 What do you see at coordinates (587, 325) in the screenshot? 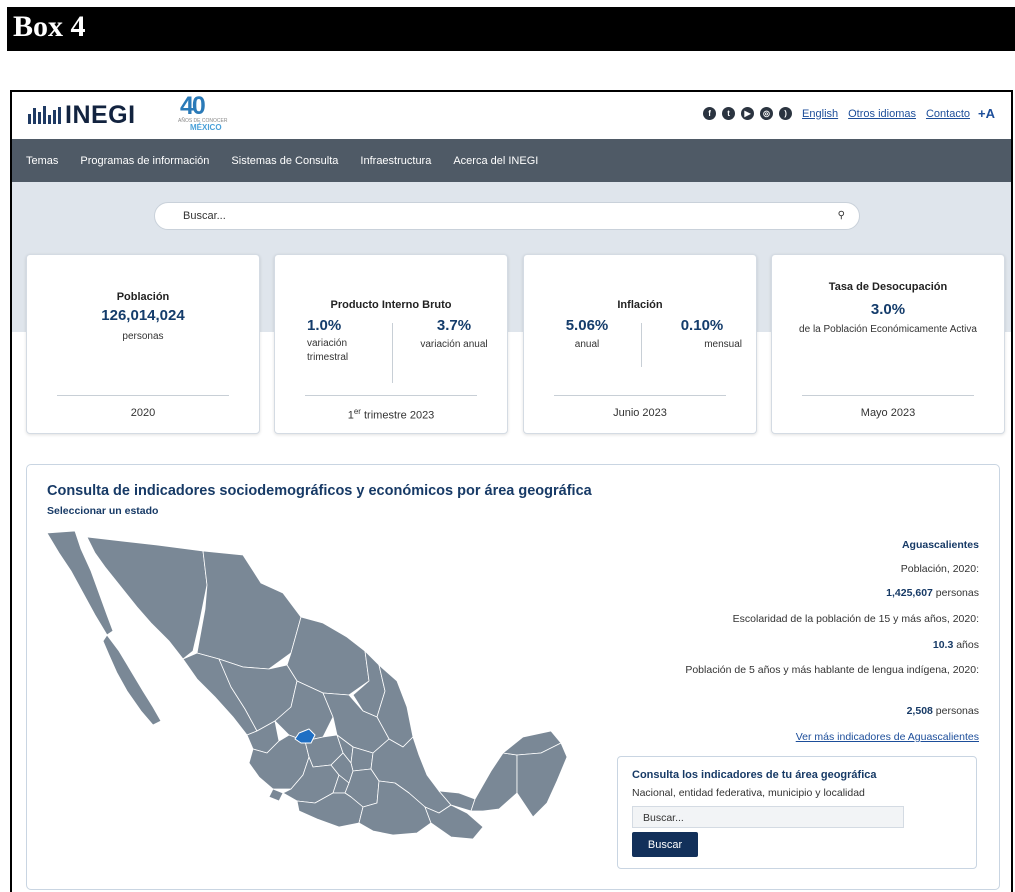
I see `inflation-annual-value: 5.06%` at bounding box center [587, 325].